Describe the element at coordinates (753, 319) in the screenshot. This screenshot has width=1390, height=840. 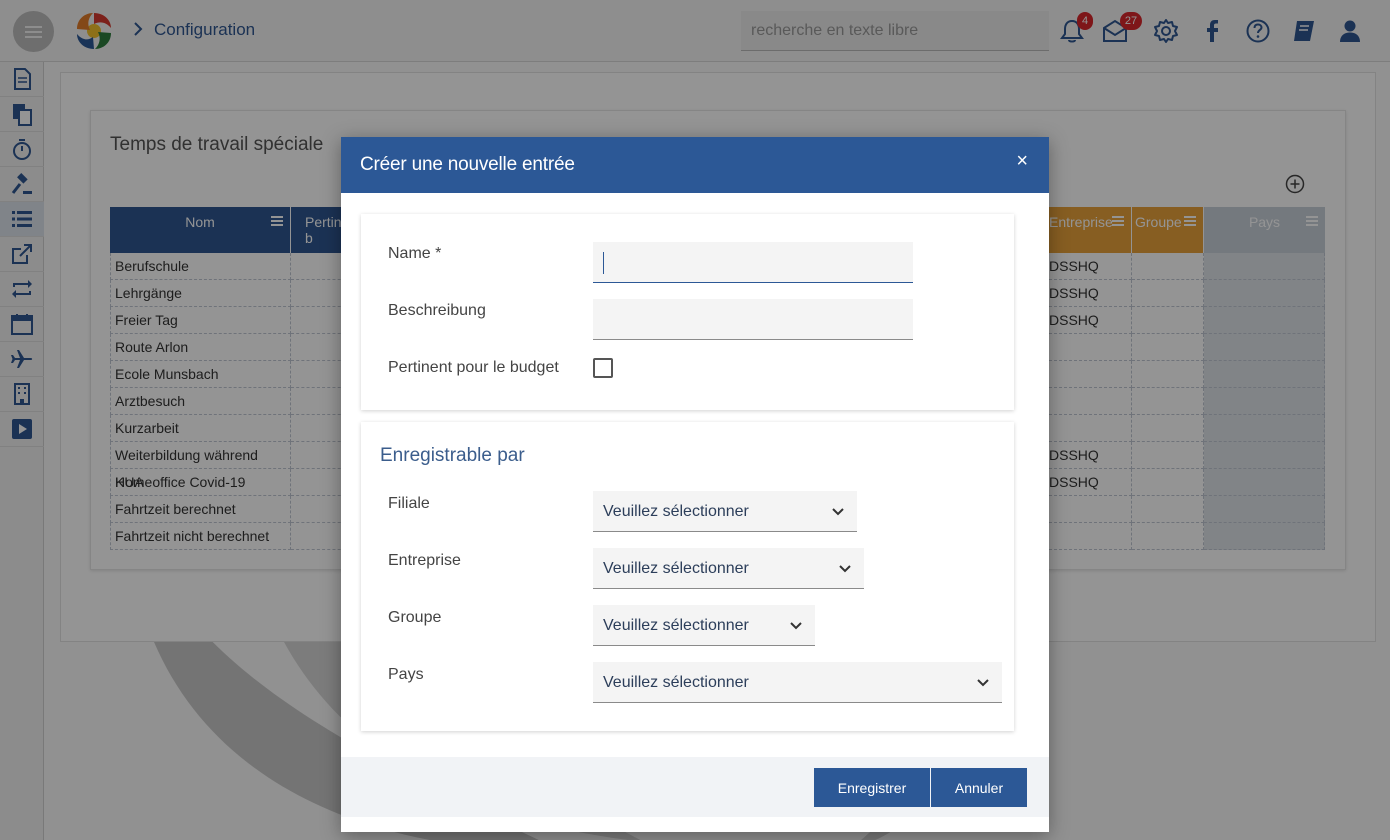
I see `description-field` at that location.